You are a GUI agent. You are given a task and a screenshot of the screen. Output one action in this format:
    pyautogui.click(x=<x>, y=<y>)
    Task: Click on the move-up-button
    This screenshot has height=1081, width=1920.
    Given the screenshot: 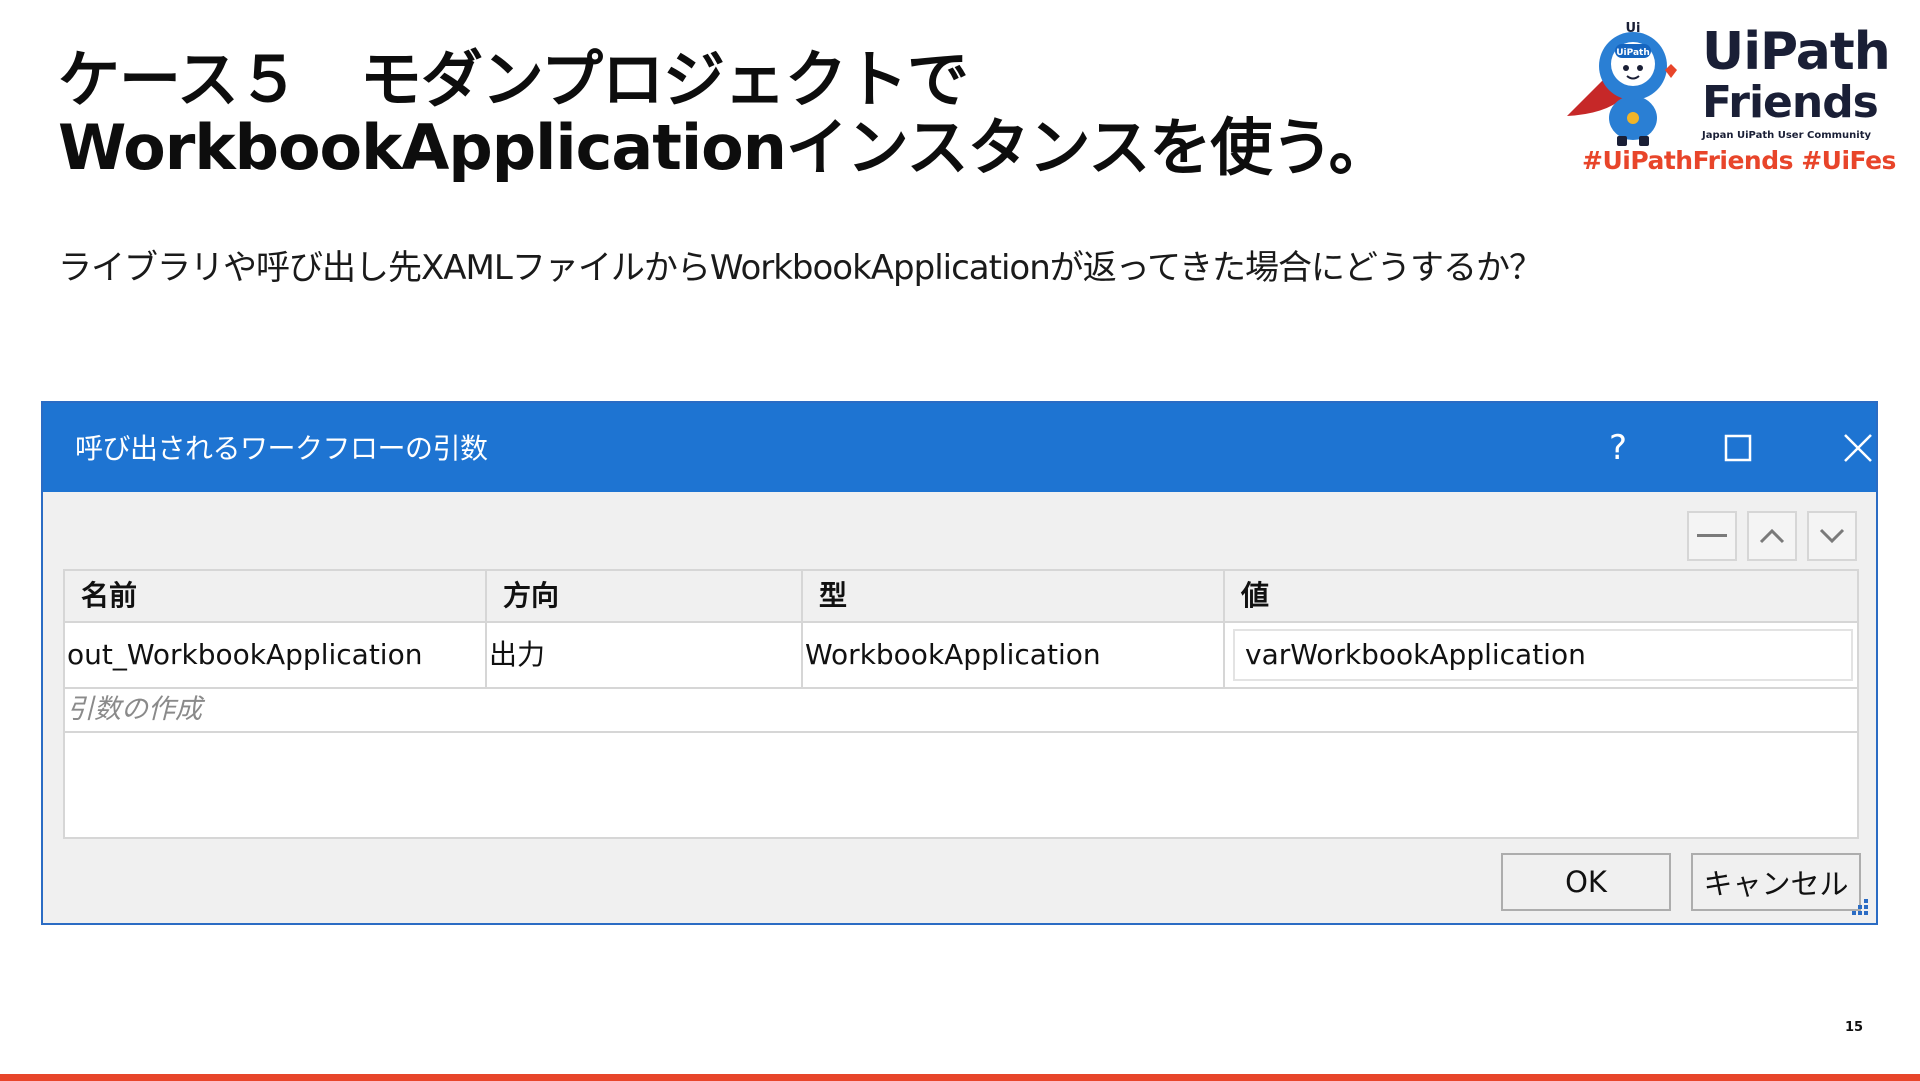 What is the action you would take?
    pyautogui.click(x=1772, y=536)
    